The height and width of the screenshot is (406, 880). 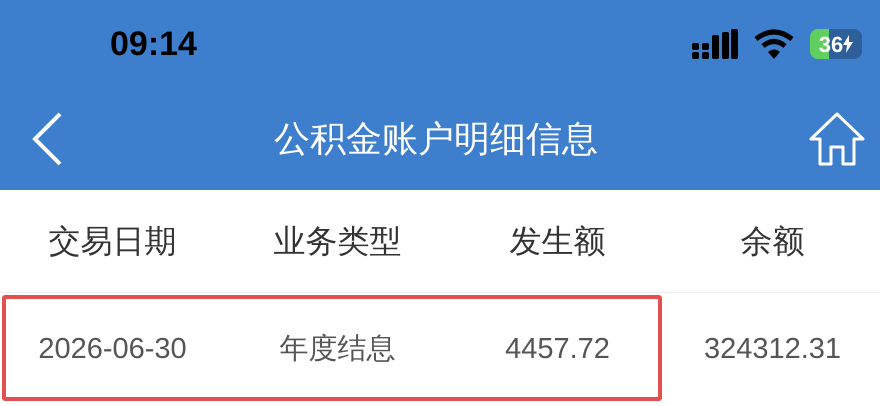 What do you see at coordinates (836, 44) in the screenshot?
I see `battery-icon: 36` at bounding box center [836, 44].